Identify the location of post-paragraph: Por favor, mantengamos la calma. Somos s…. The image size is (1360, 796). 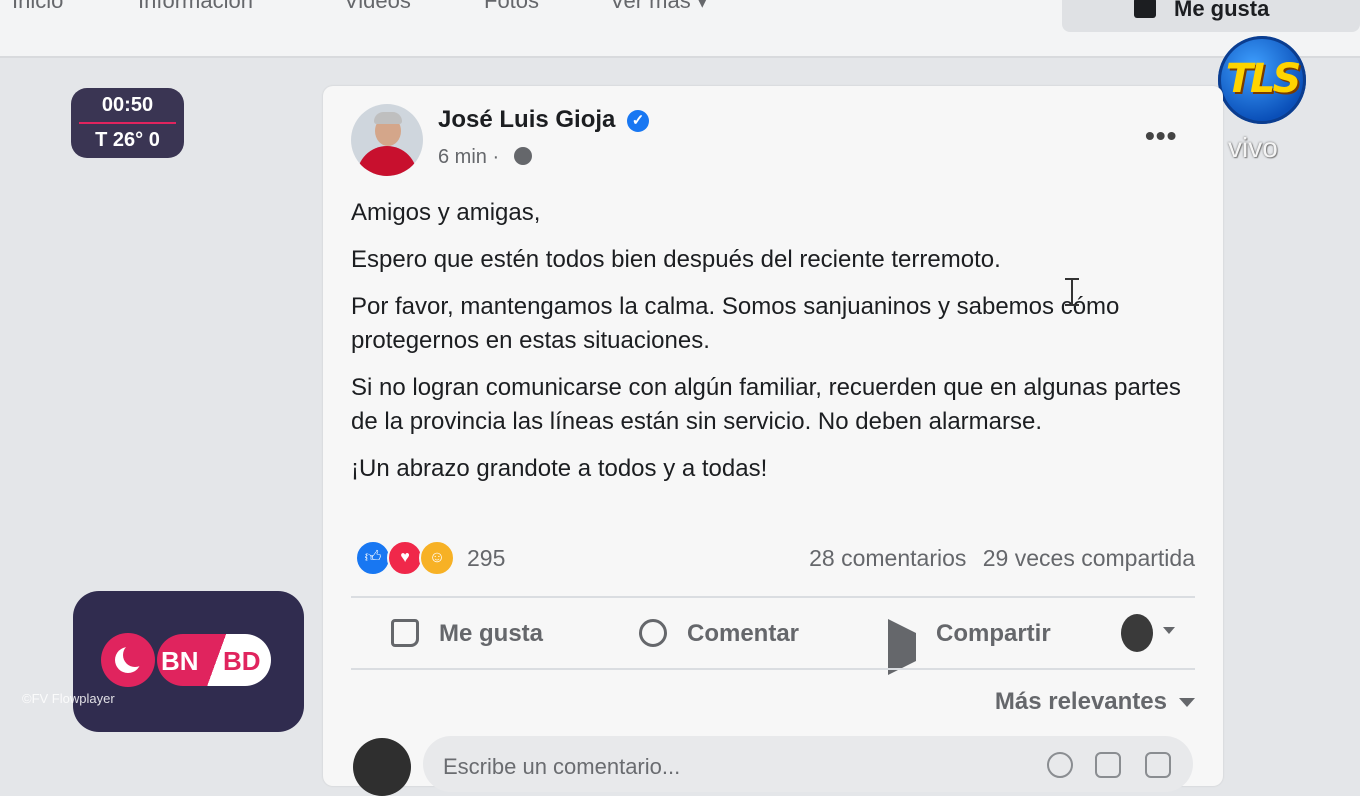
(735, 323).